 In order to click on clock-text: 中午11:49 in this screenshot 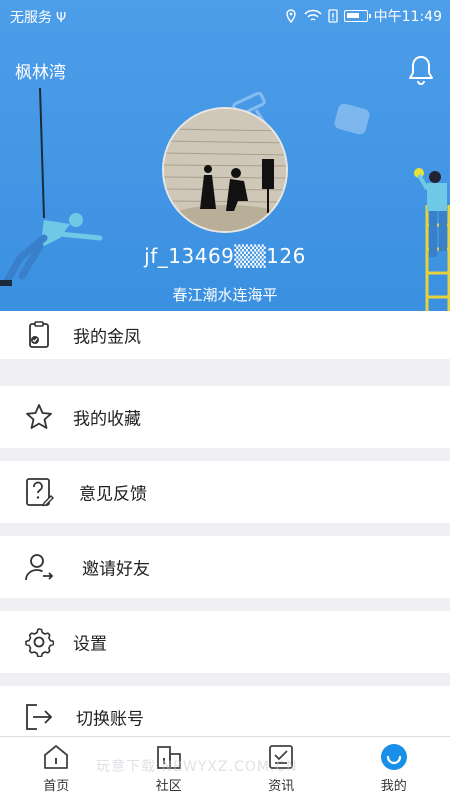, I will do `click(407, 17)`.